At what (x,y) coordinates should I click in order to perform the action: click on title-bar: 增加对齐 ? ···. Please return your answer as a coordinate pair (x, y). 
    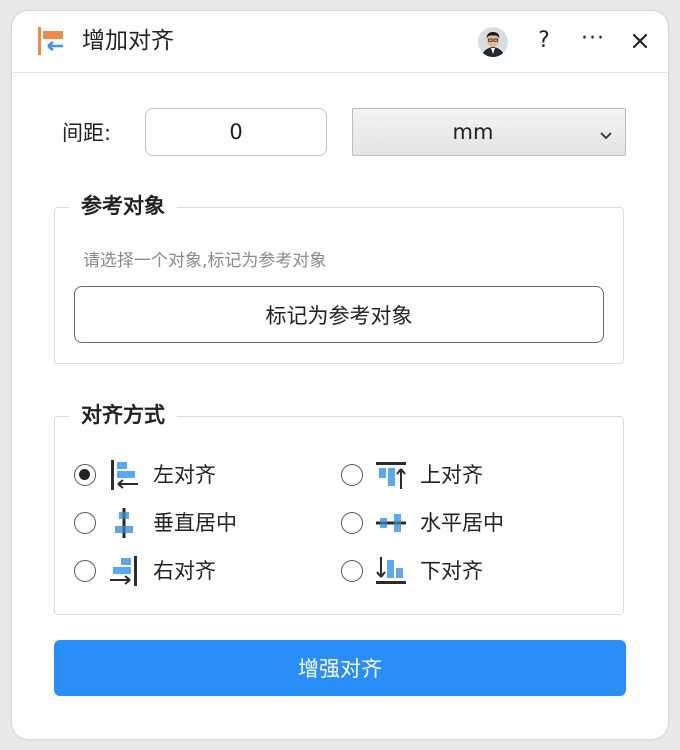
    Looking at the image, I should click on (340, 42).